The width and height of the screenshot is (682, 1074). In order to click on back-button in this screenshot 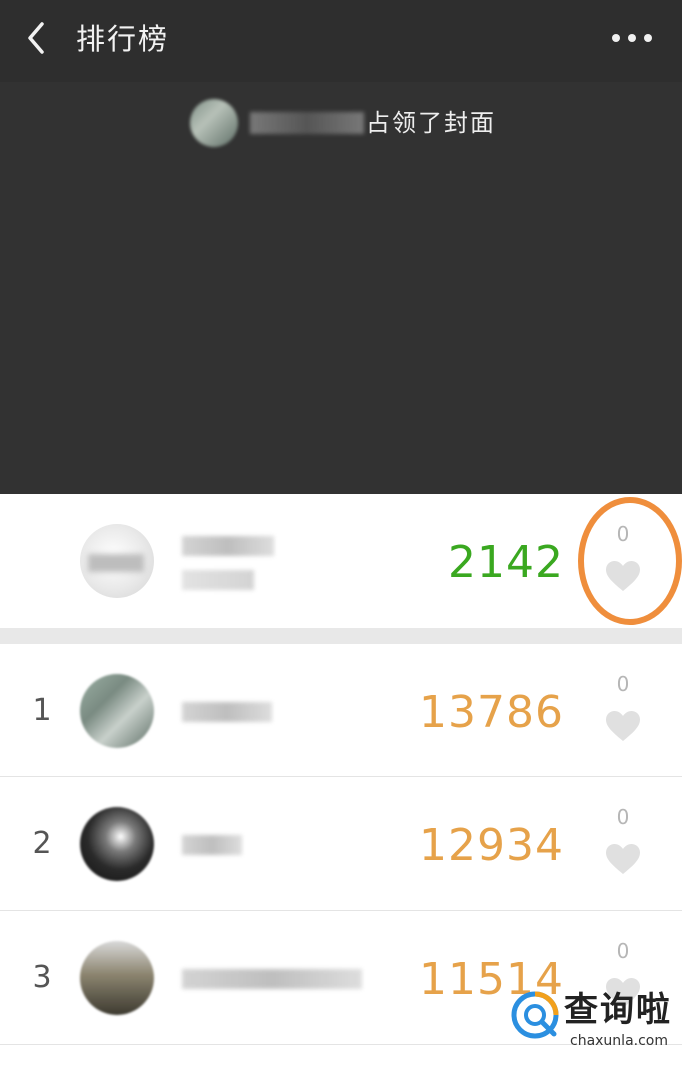, I will do `click(38, 38)`.